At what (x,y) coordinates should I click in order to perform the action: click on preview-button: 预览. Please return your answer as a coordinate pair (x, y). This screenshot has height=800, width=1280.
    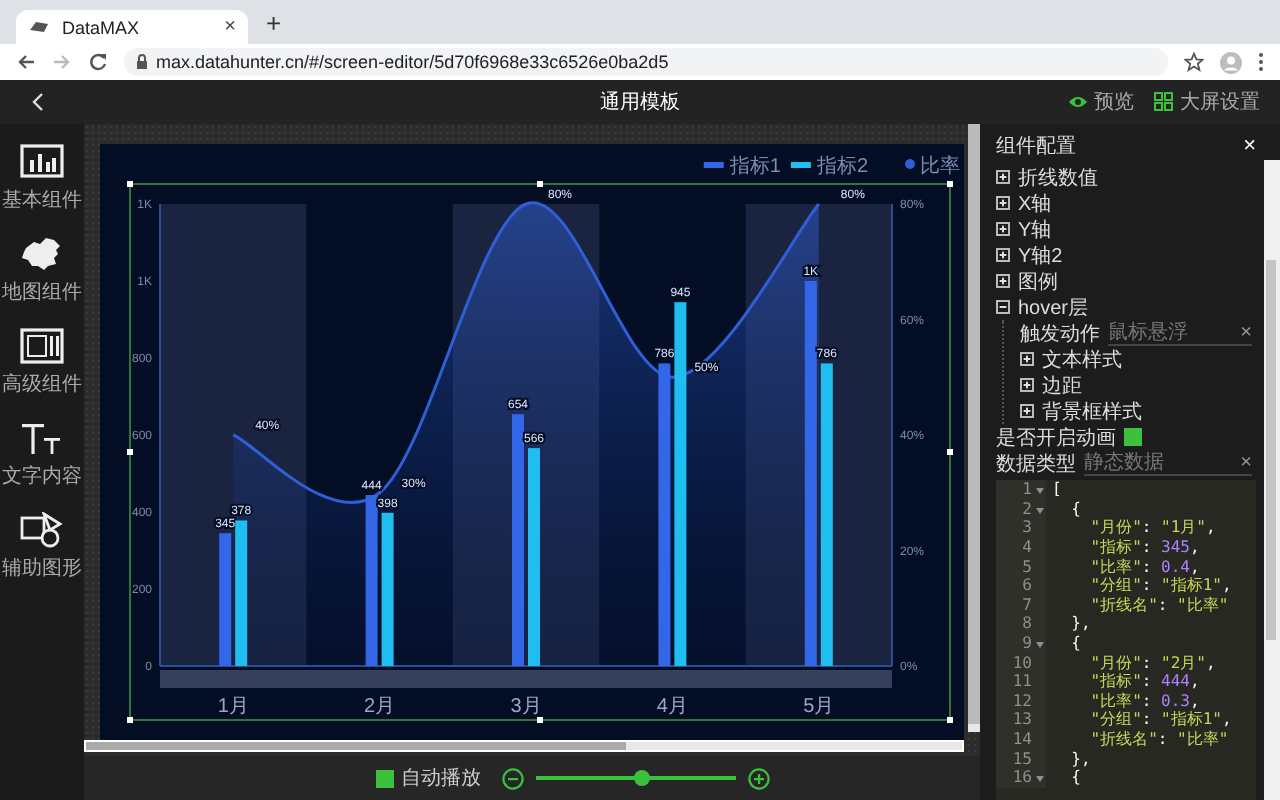
    Looking at the image, I should click on (1101, 102).